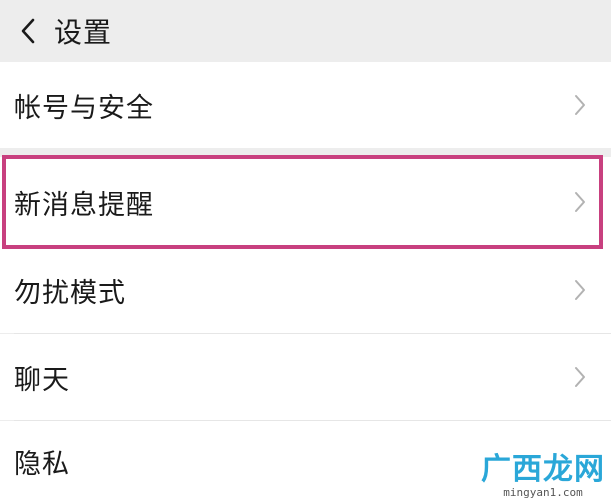  What do you see at coordinates (84, 205) in the screenshot?
I see `settings-item-label: 新消息提醒` at bounding box center [84, 205].